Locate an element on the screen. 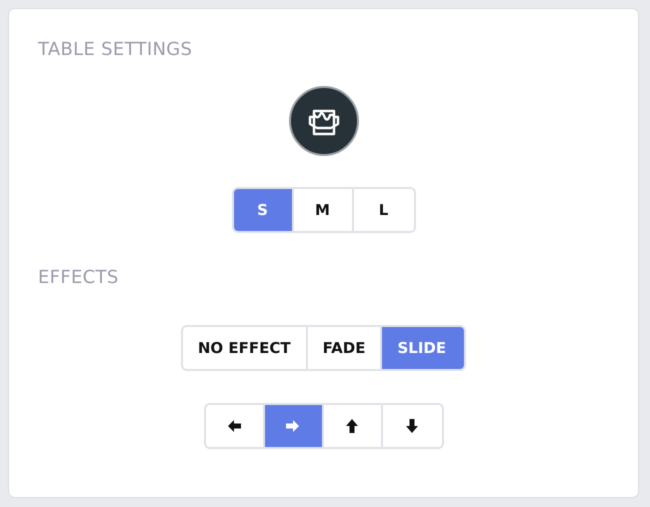  arrow-left-icon is located at coordinates (234, 426).